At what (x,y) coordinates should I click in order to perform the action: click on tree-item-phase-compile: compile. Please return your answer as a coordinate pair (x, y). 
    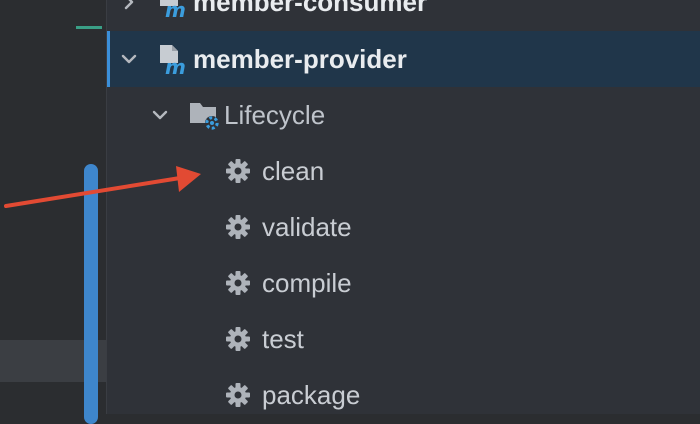
    Looking at the image, I should click on (403, 283).